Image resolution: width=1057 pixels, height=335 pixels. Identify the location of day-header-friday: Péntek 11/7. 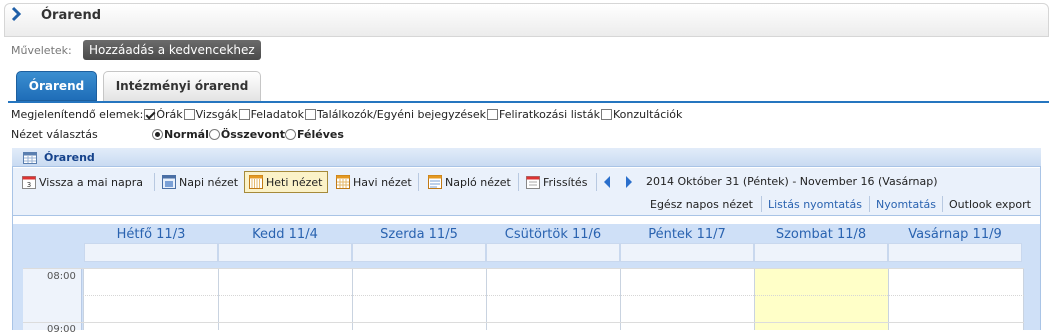
(687, 234).